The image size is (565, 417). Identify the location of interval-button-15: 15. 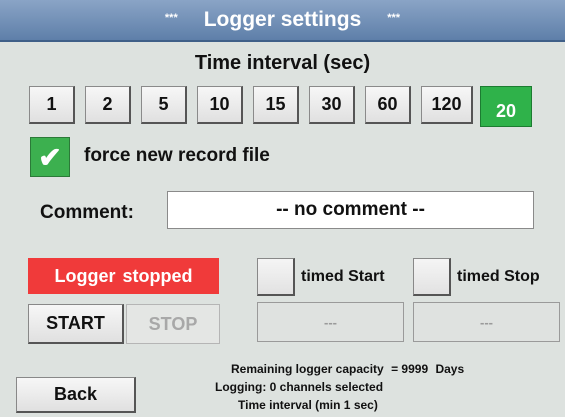
(276, 105).